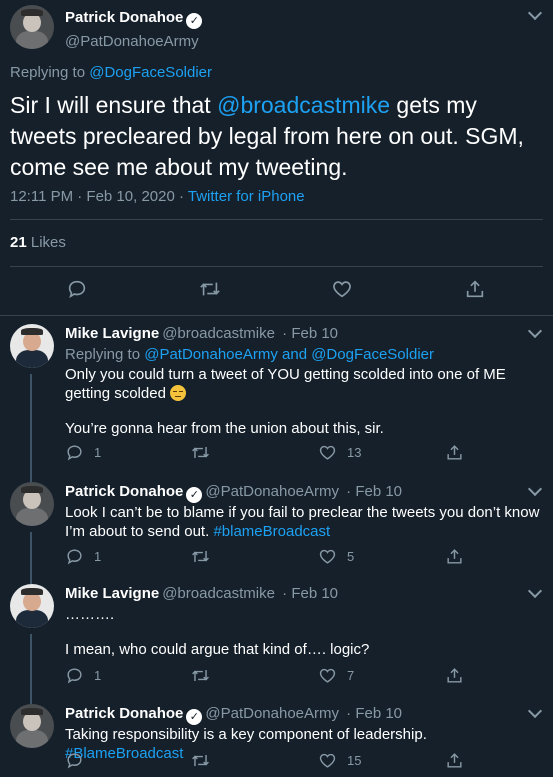 The height and width of the screenshot is (777, 553). I want to click on source-link: Twitter for iPhone, so click(246, 196).